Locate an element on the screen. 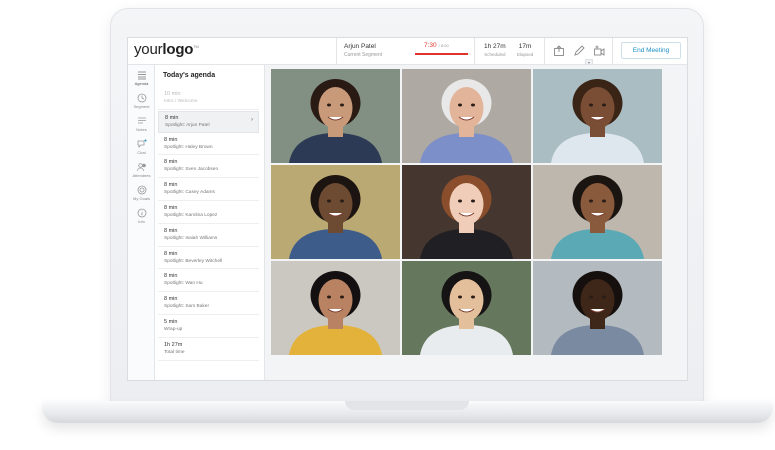 The height and width of the screenshot is (450, 775). nav-chat: Chat is located at coordinates (141, 147).